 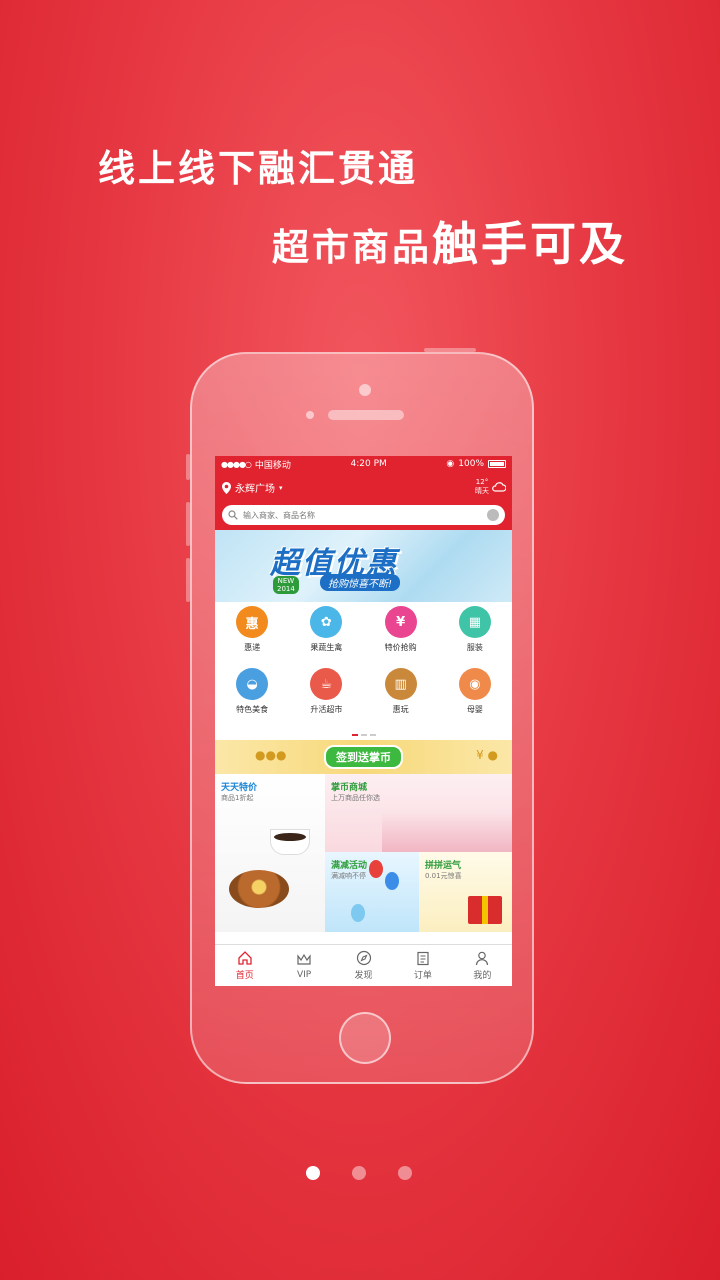 I want to click on coins-icon: ●●●, so click(x=271, y=755).